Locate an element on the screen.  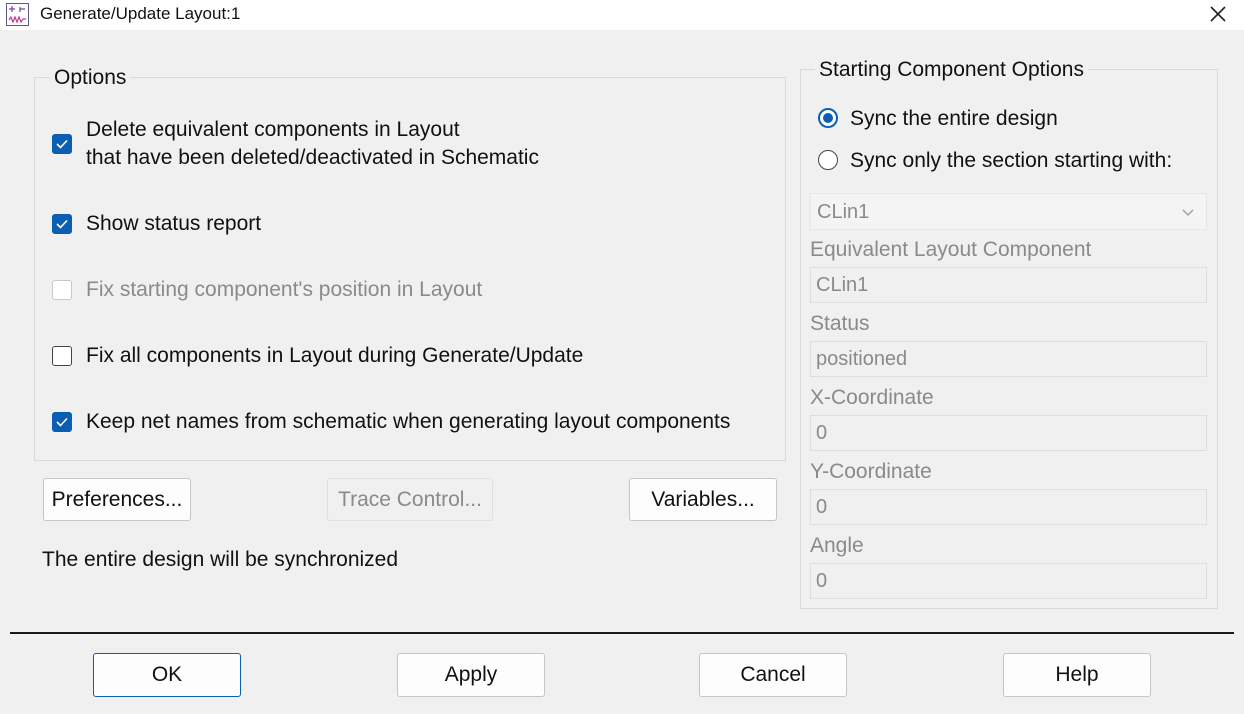
sync-section-radio is located at coordinates (828, 160).